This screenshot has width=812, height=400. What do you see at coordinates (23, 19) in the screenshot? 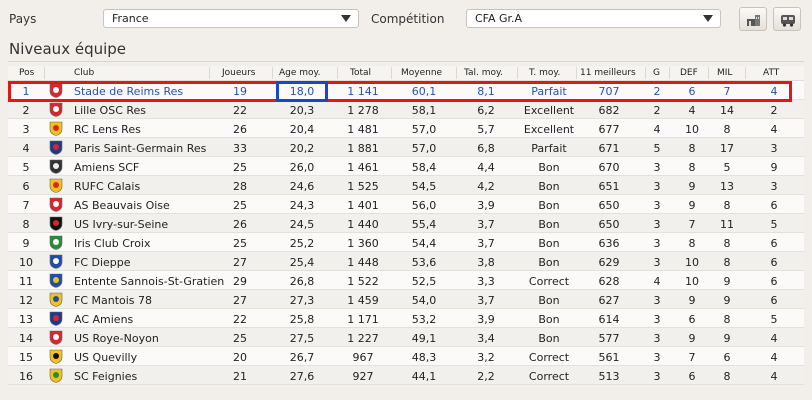
I see `pays-label: Pays` at bounding box center [23, 19].